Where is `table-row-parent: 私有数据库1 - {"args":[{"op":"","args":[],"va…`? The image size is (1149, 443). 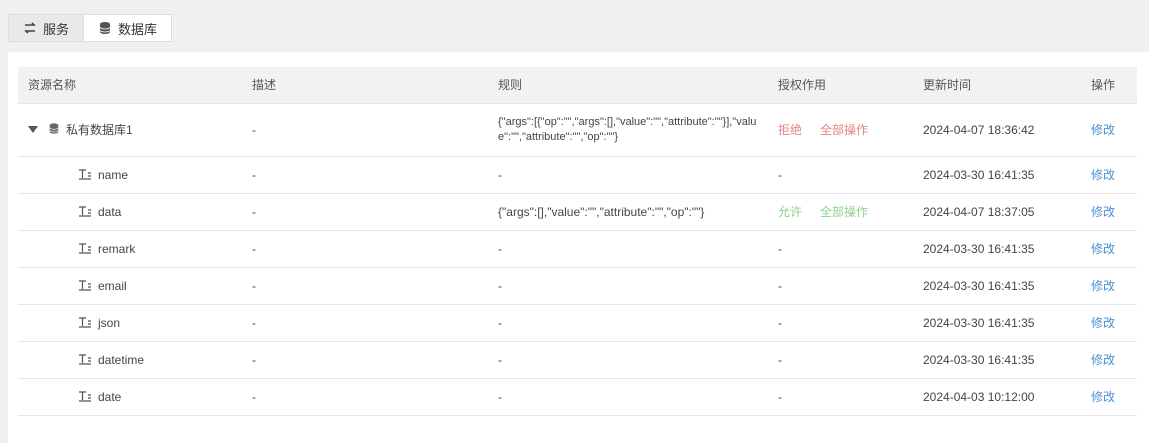 table-row-parent: 私有数据库1 - {"args":[{"op":"","args":[],"va… is located at coordinates (577, 130).